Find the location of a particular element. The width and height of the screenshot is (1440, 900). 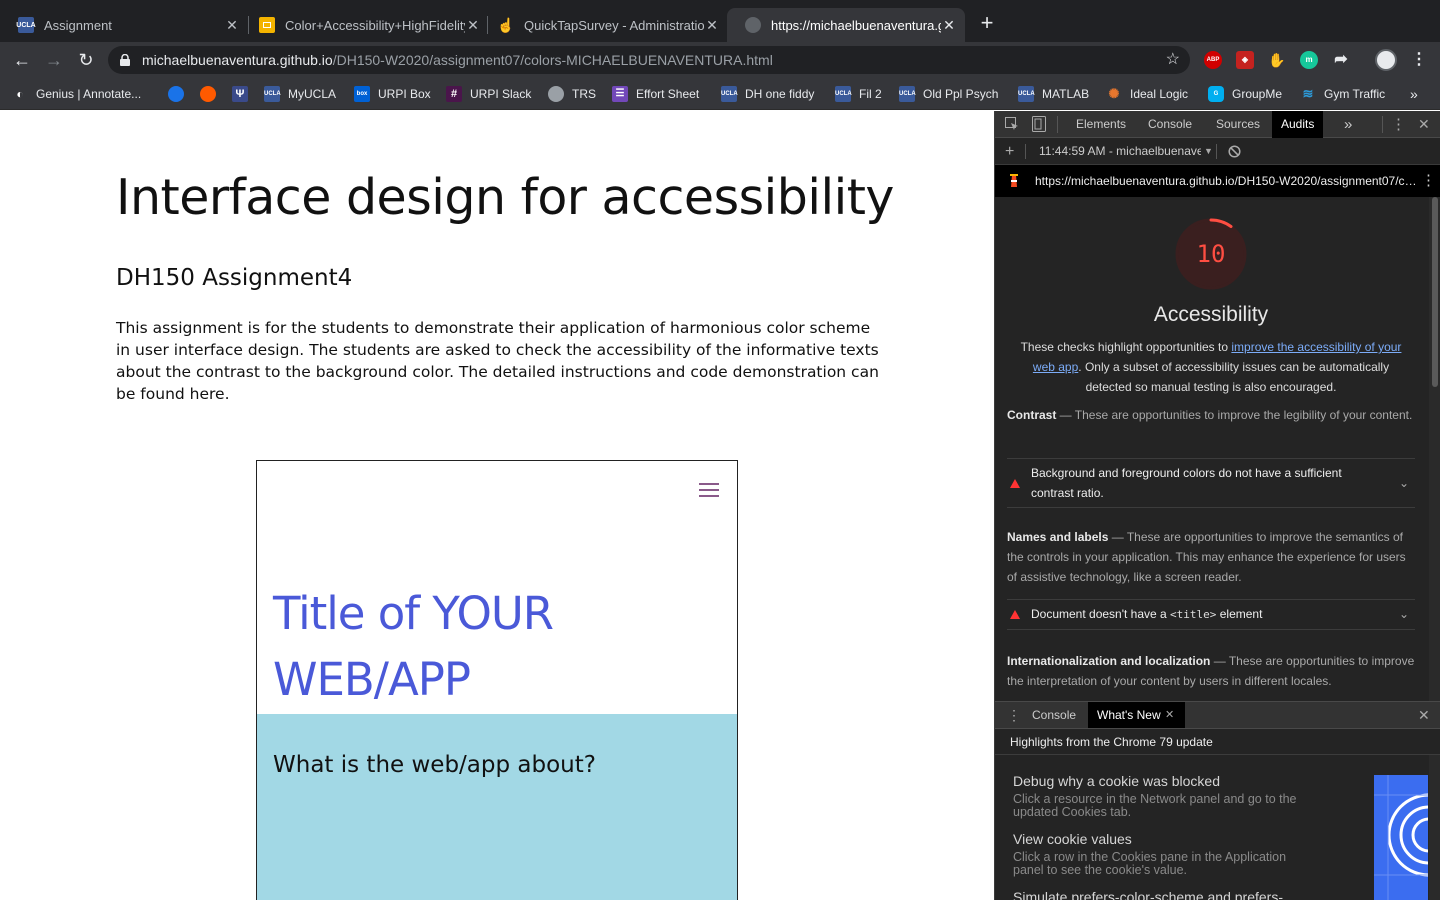

drawer-tab-console: Console is located at coordinates (1054, 715).